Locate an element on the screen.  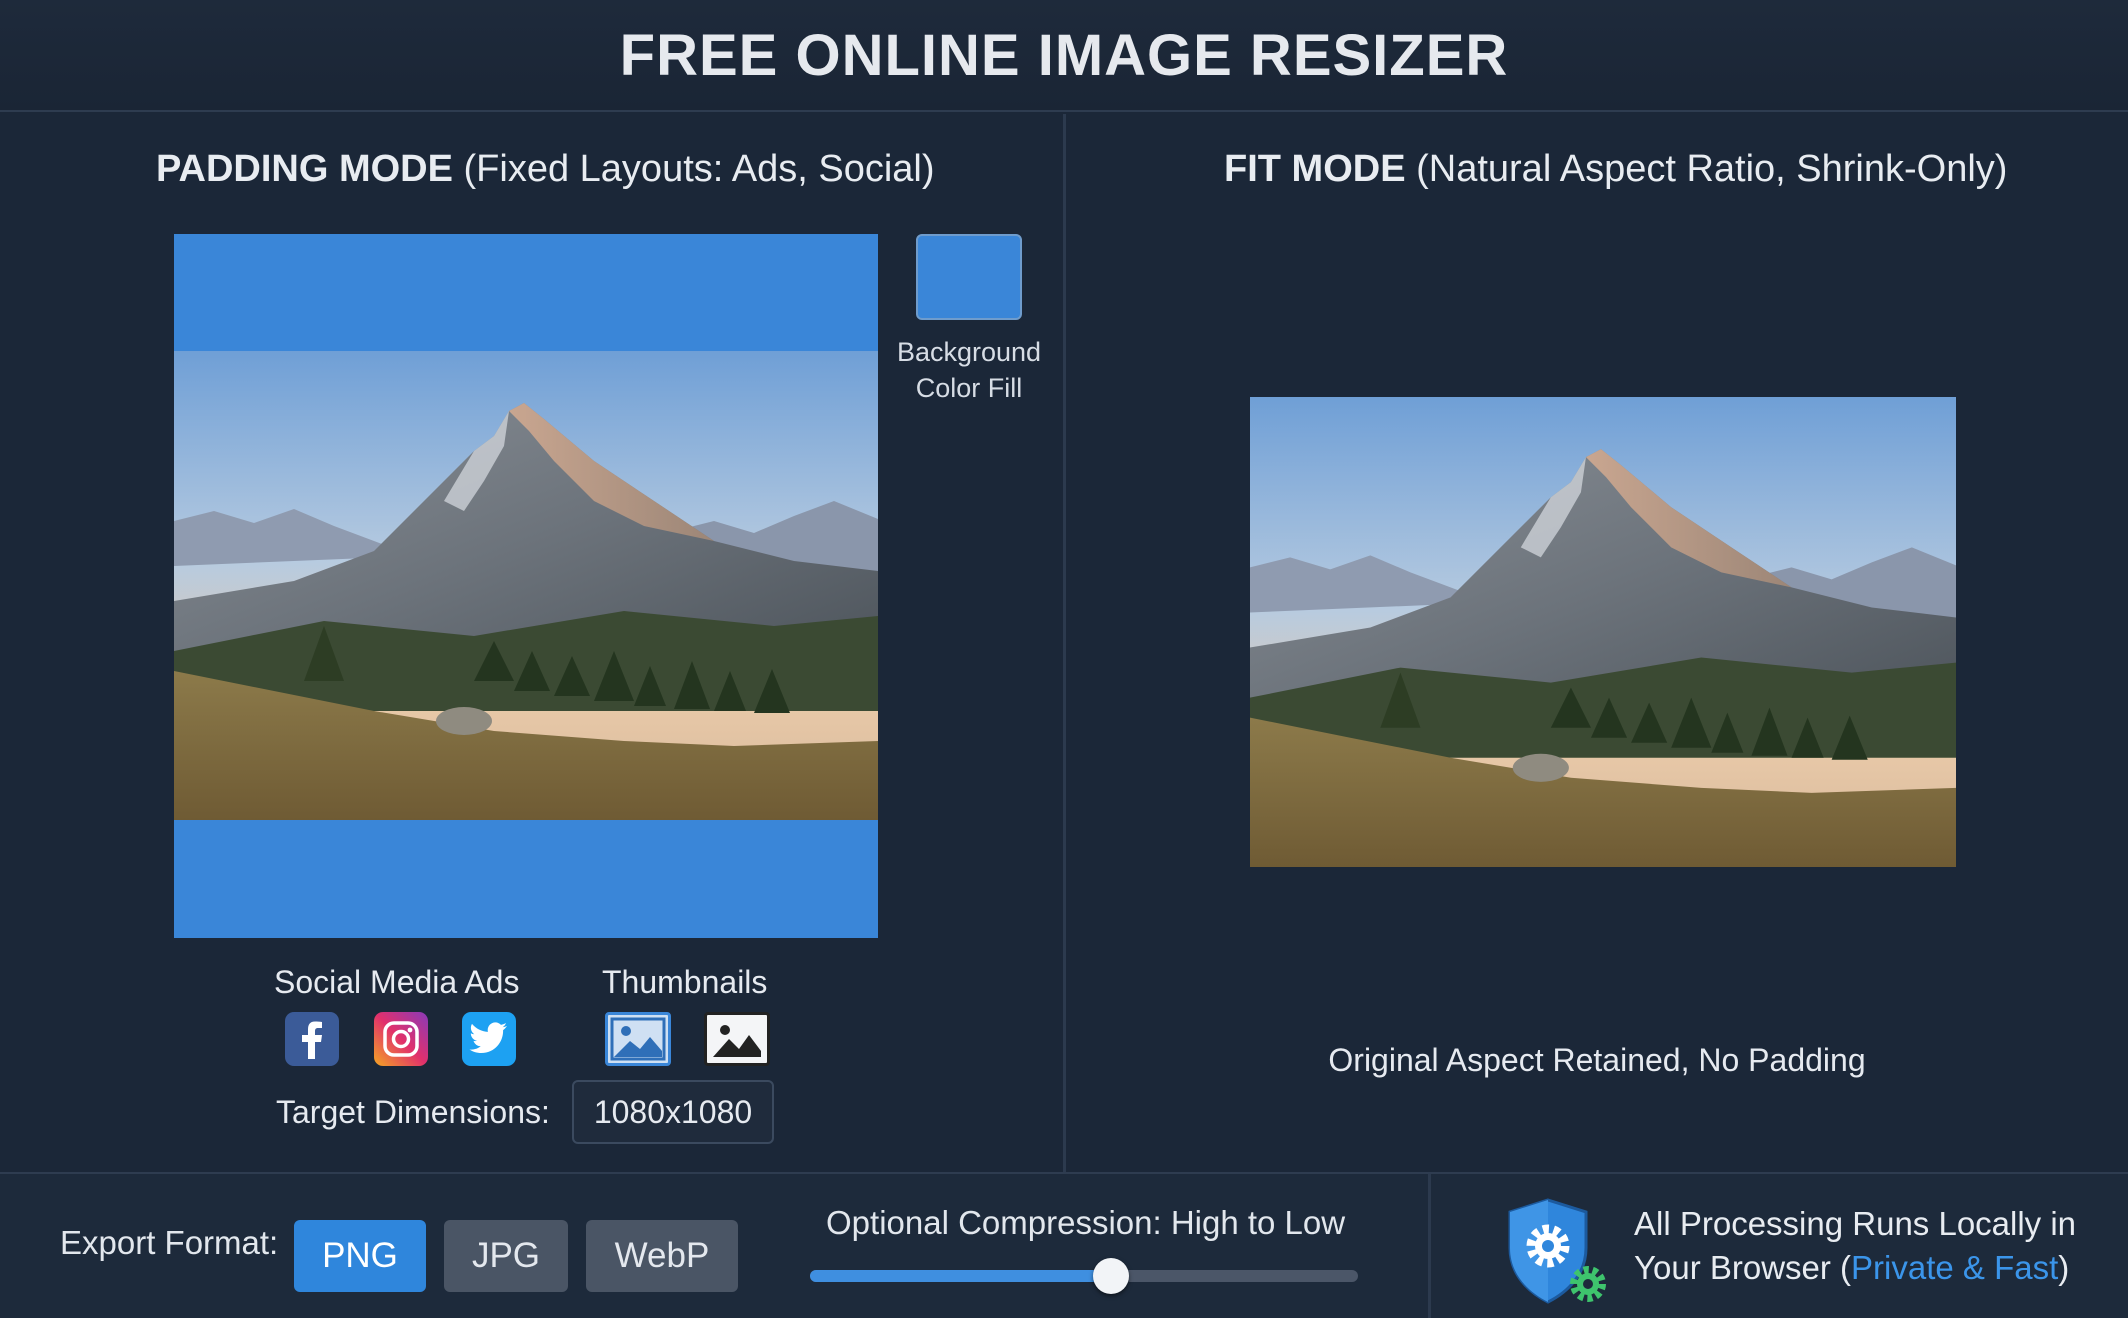
background-color-swatch is located at coordinates (969, 277).